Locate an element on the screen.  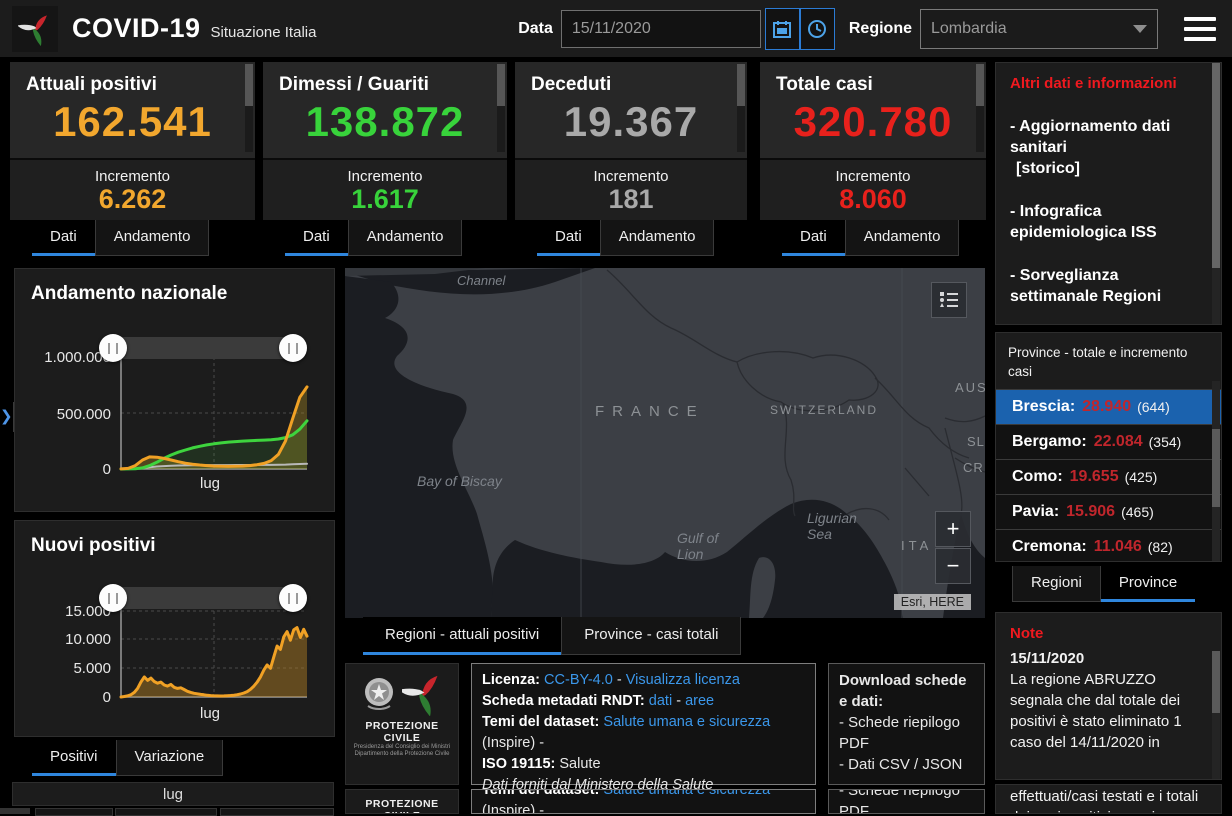
increment-value: 8.060 is located at coordinates (873, 198).